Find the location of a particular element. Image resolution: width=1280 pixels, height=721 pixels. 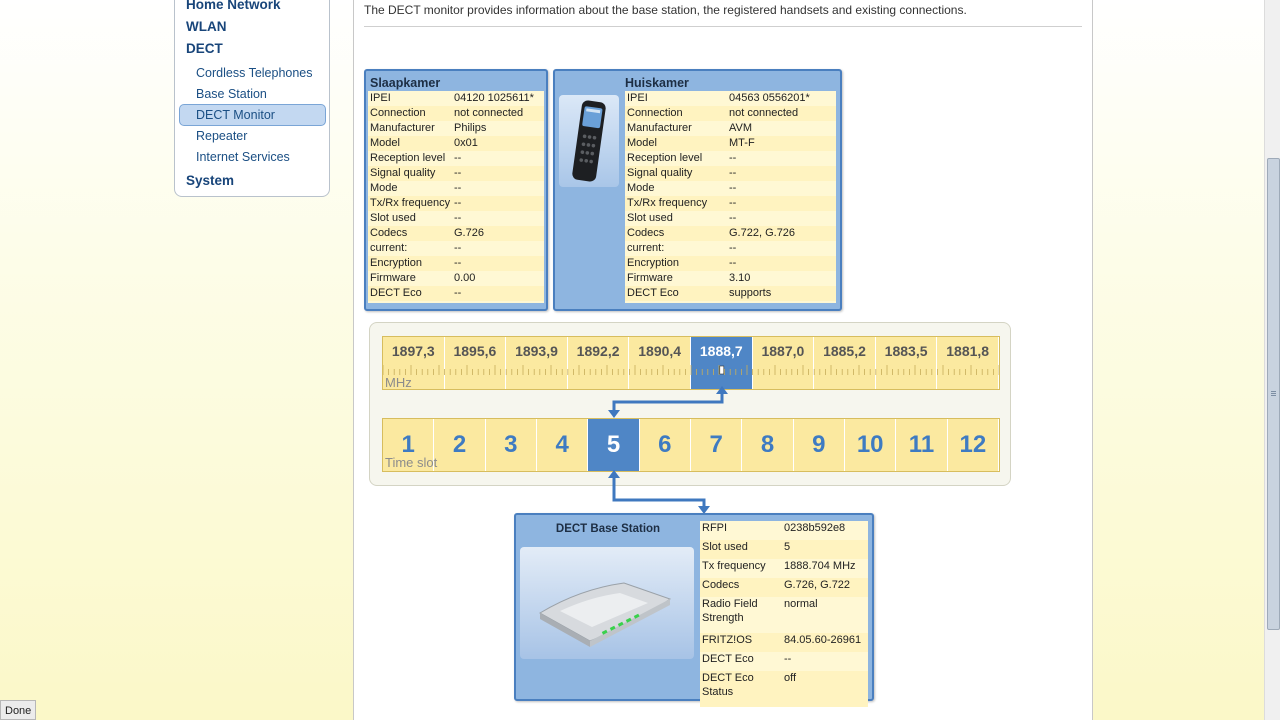

info-value: 5 is located at coordinates (787, 547).